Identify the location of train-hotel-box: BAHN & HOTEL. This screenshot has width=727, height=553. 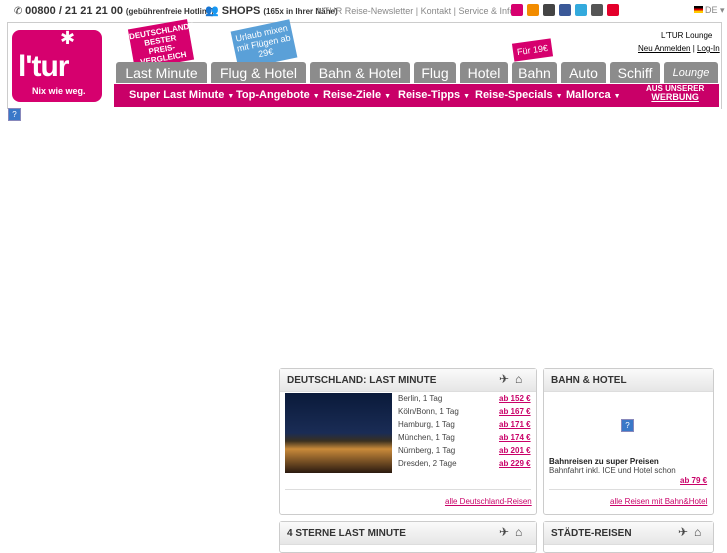
(628, 441).